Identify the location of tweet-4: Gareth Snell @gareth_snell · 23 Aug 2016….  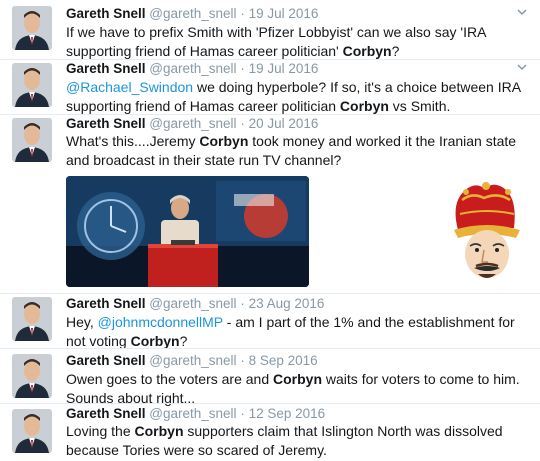
(270, 321).